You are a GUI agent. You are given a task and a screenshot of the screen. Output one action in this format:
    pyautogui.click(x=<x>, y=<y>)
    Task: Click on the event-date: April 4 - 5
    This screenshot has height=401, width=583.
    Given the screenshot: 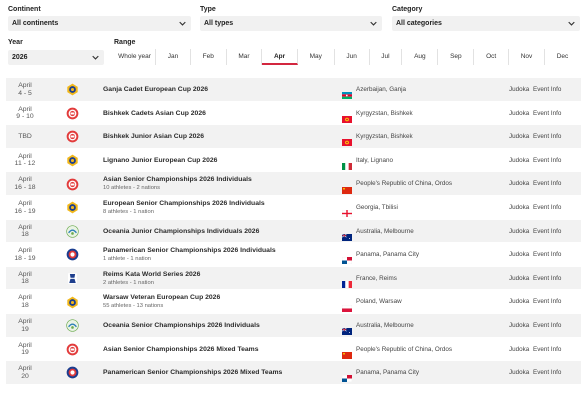 What is the action you would take?
    pyautogui.click(x=25, y=89)
    